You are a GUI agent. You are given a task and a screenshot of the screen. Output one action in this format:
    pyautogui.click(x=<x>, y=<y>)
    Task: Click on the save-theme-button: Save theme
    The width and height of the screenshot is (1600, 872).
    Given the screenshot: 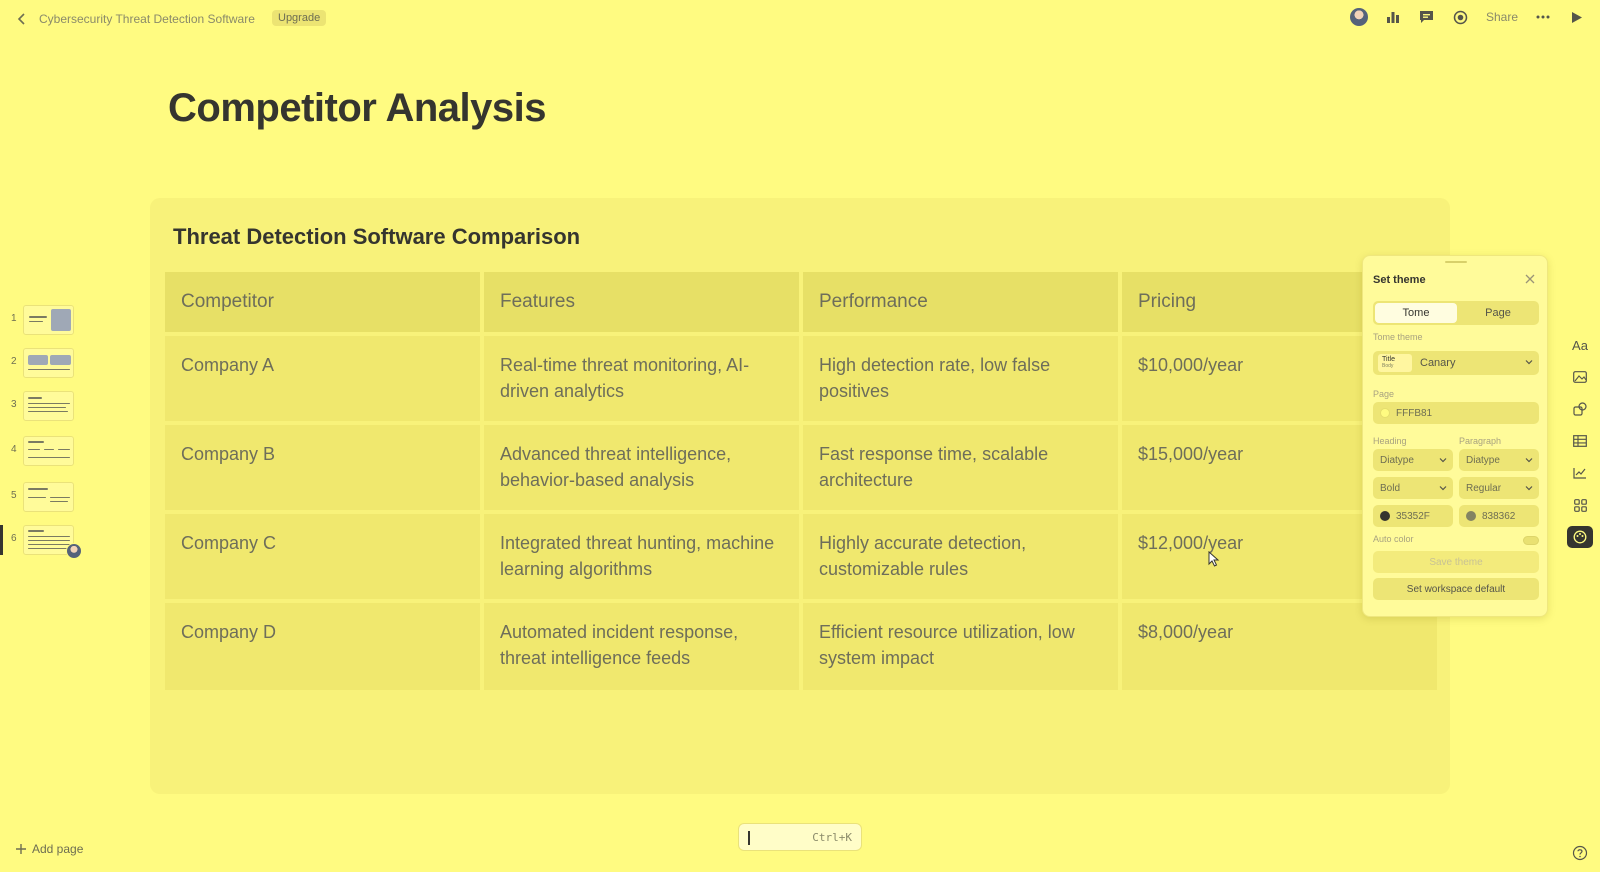 What is the action you would take?
    pyautogui.click(x=1456, y=562)
    